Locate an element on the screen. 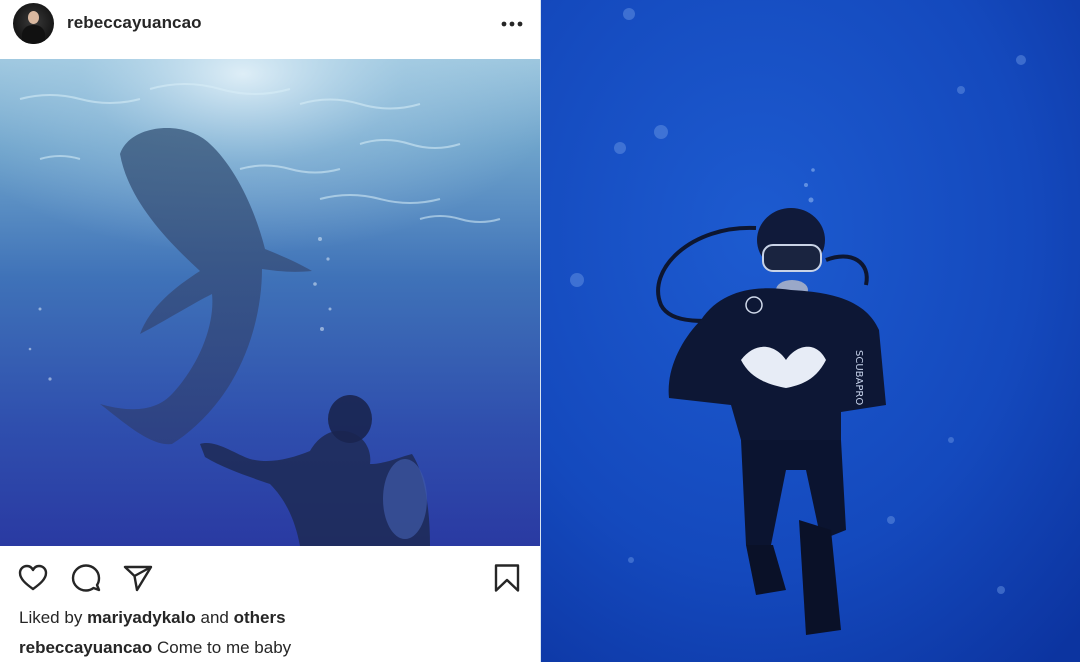 The image size is (1080, 662). post-actions is located at coordinates (270, 576).